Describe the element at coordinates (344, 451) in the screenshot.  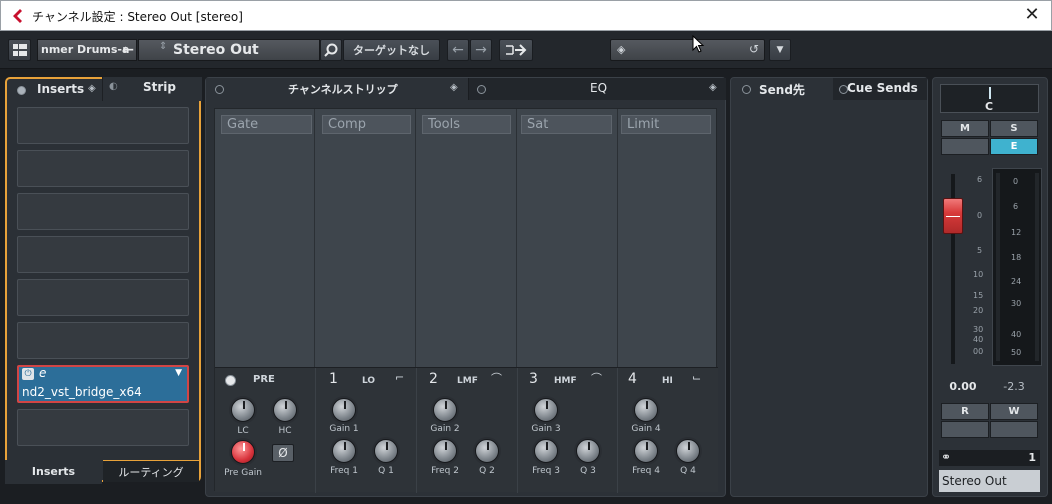
I see `band-1-freq-knob` at that location.